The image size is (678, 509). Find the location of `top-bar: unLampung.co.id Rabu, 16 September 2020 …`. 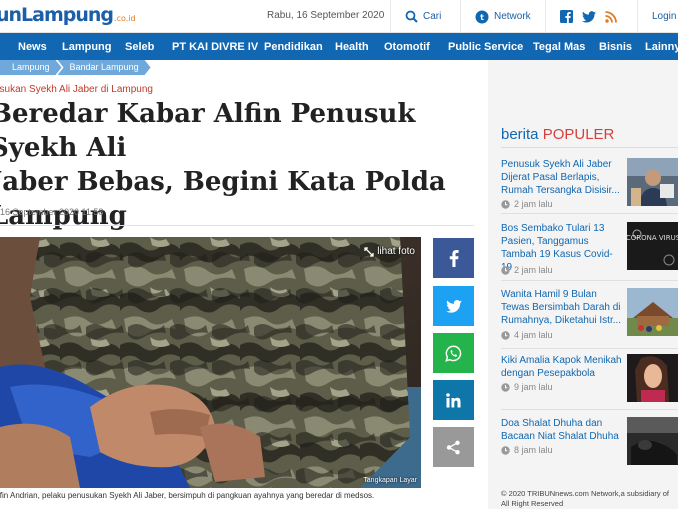

top-bar: unLampung.co.id Rabu, 16 September 2020 … is located at coordinates (339, 16).